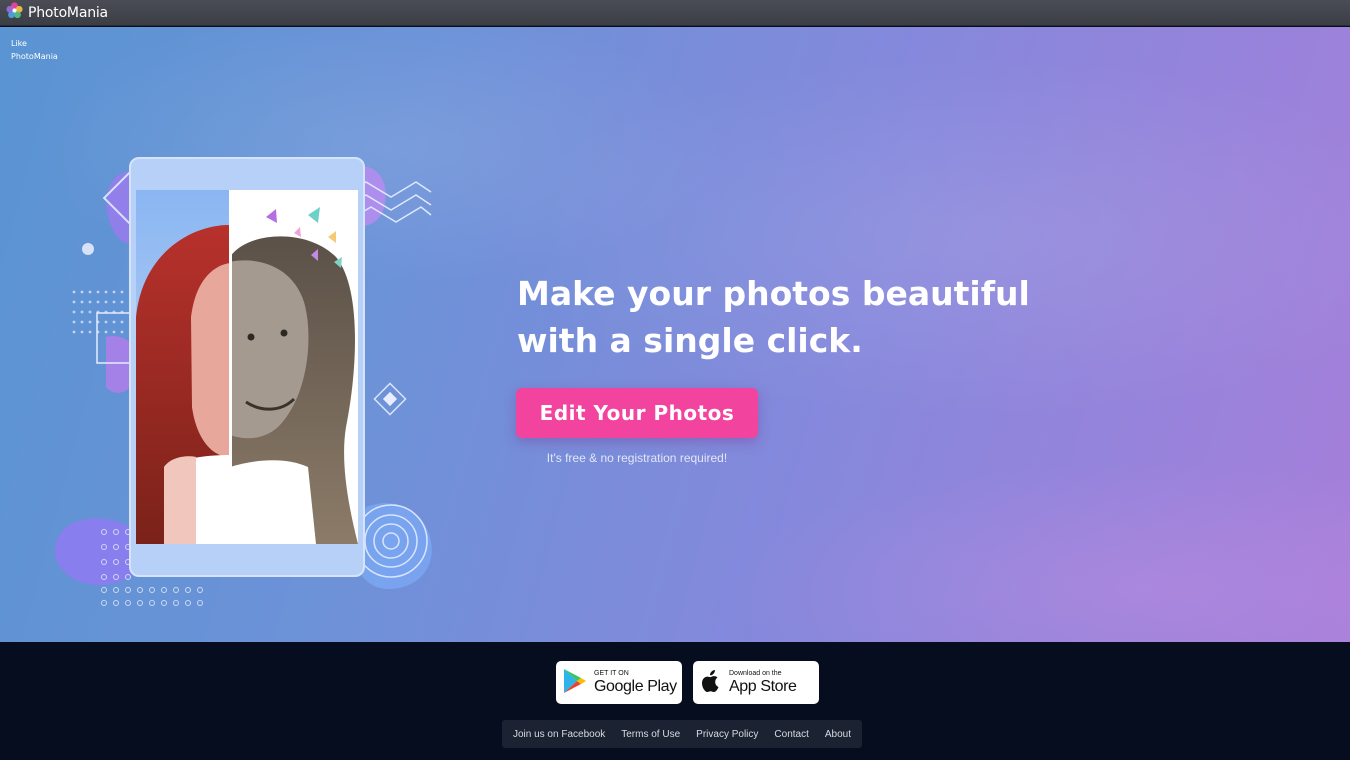 Image resolution: width=1350 pixels, height=760 pixels. I want to click on app-store-badge: Download on the App Store, so click(756, 682).